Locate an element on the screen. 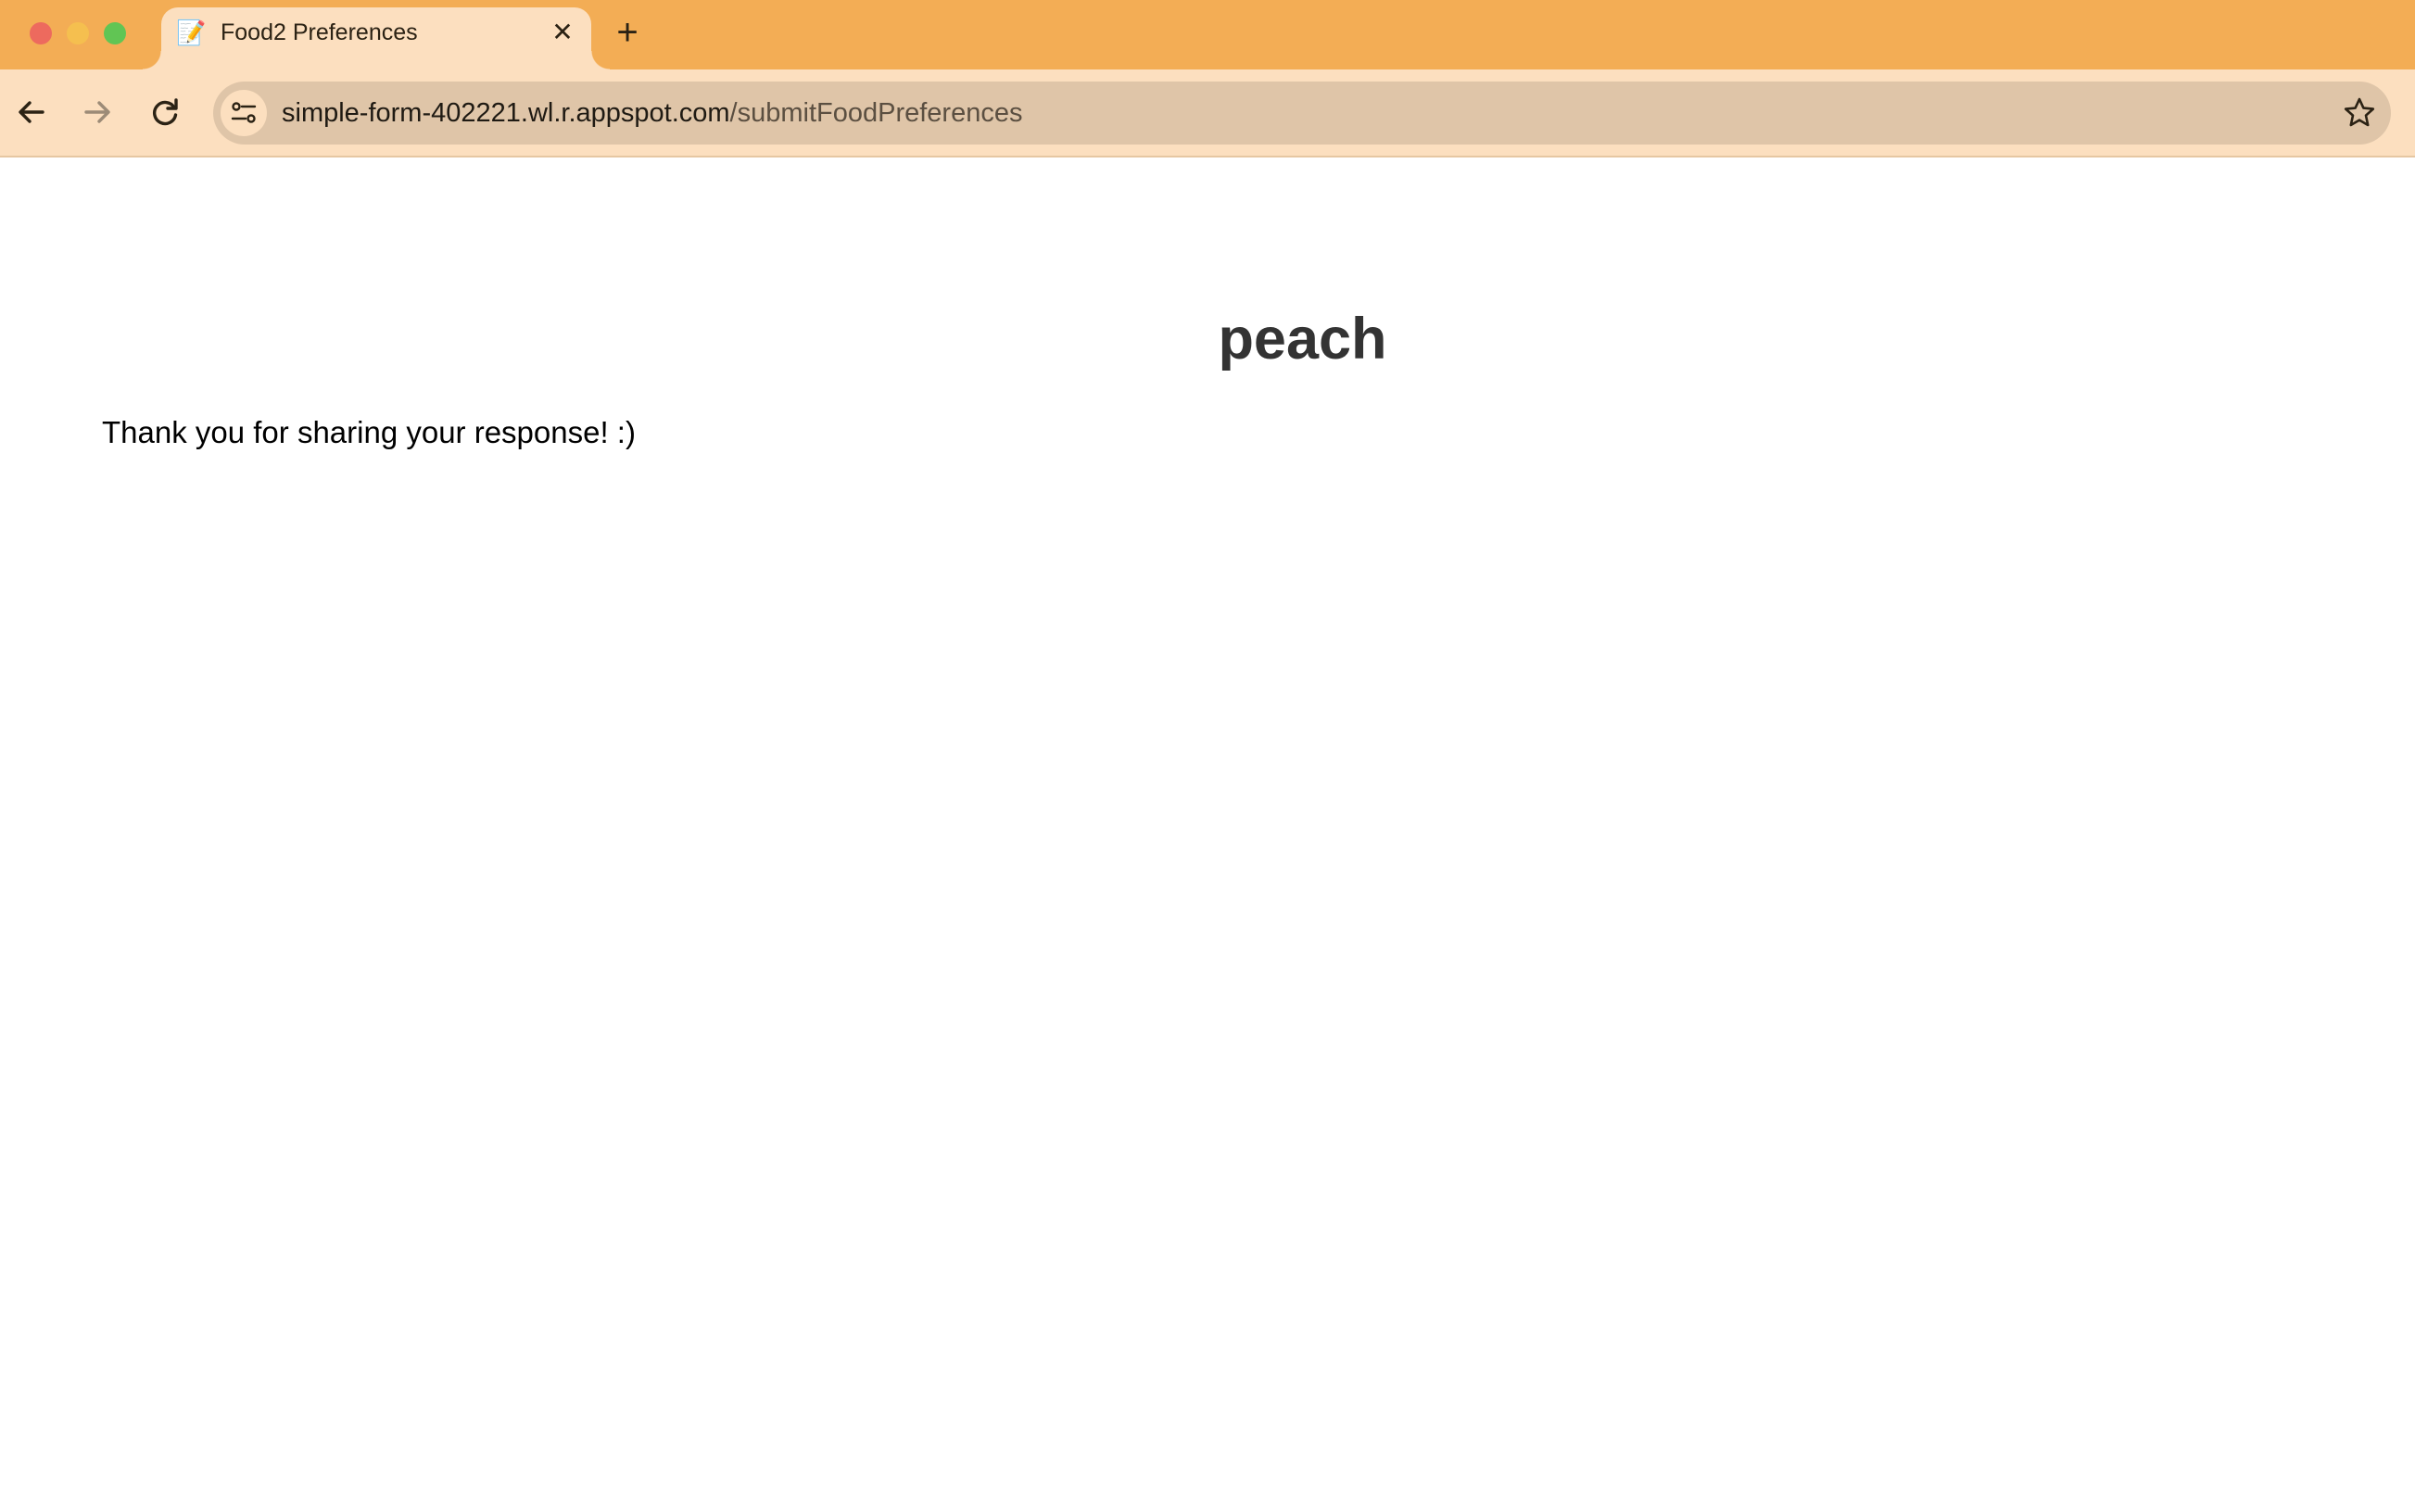 The image size is (2415, 1512). confirmation-message: Thank you for sharing your response! :) is located at coordinates (369, 432).